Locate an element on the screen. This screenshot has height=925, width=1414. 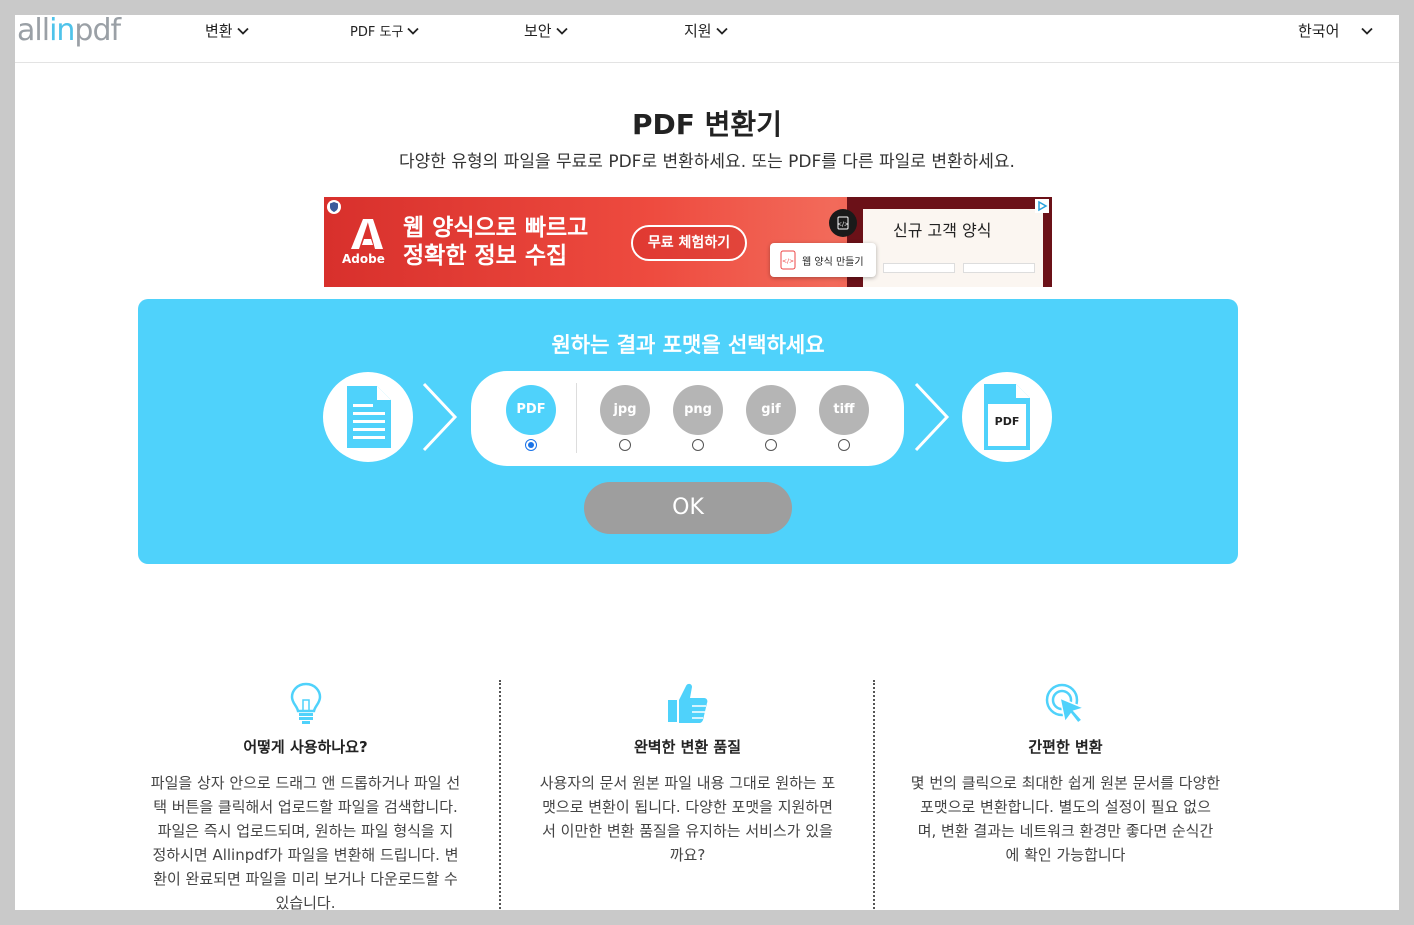
ad-headline: 웹 양식으로 빠르고 정확한 정보 수집 is located at coordinates (495, 242).